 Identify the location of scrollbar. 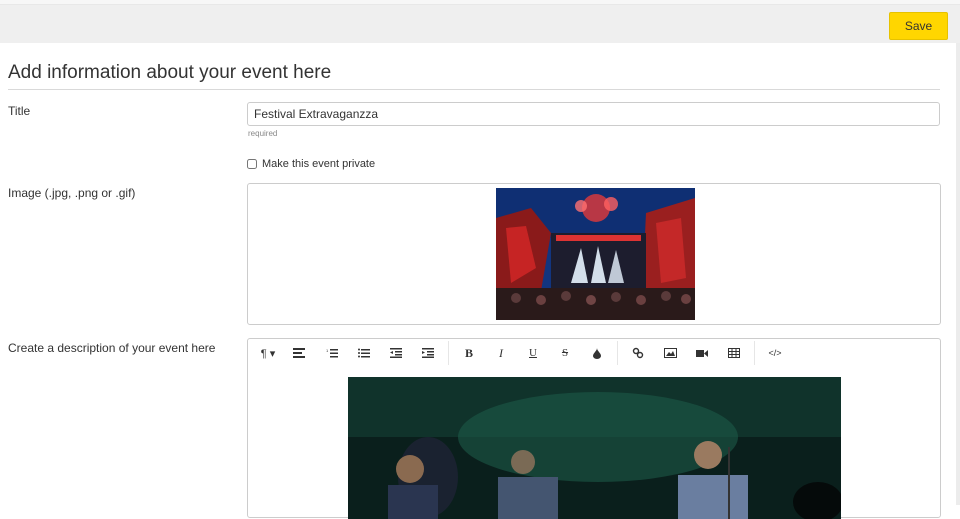
(958, 274).